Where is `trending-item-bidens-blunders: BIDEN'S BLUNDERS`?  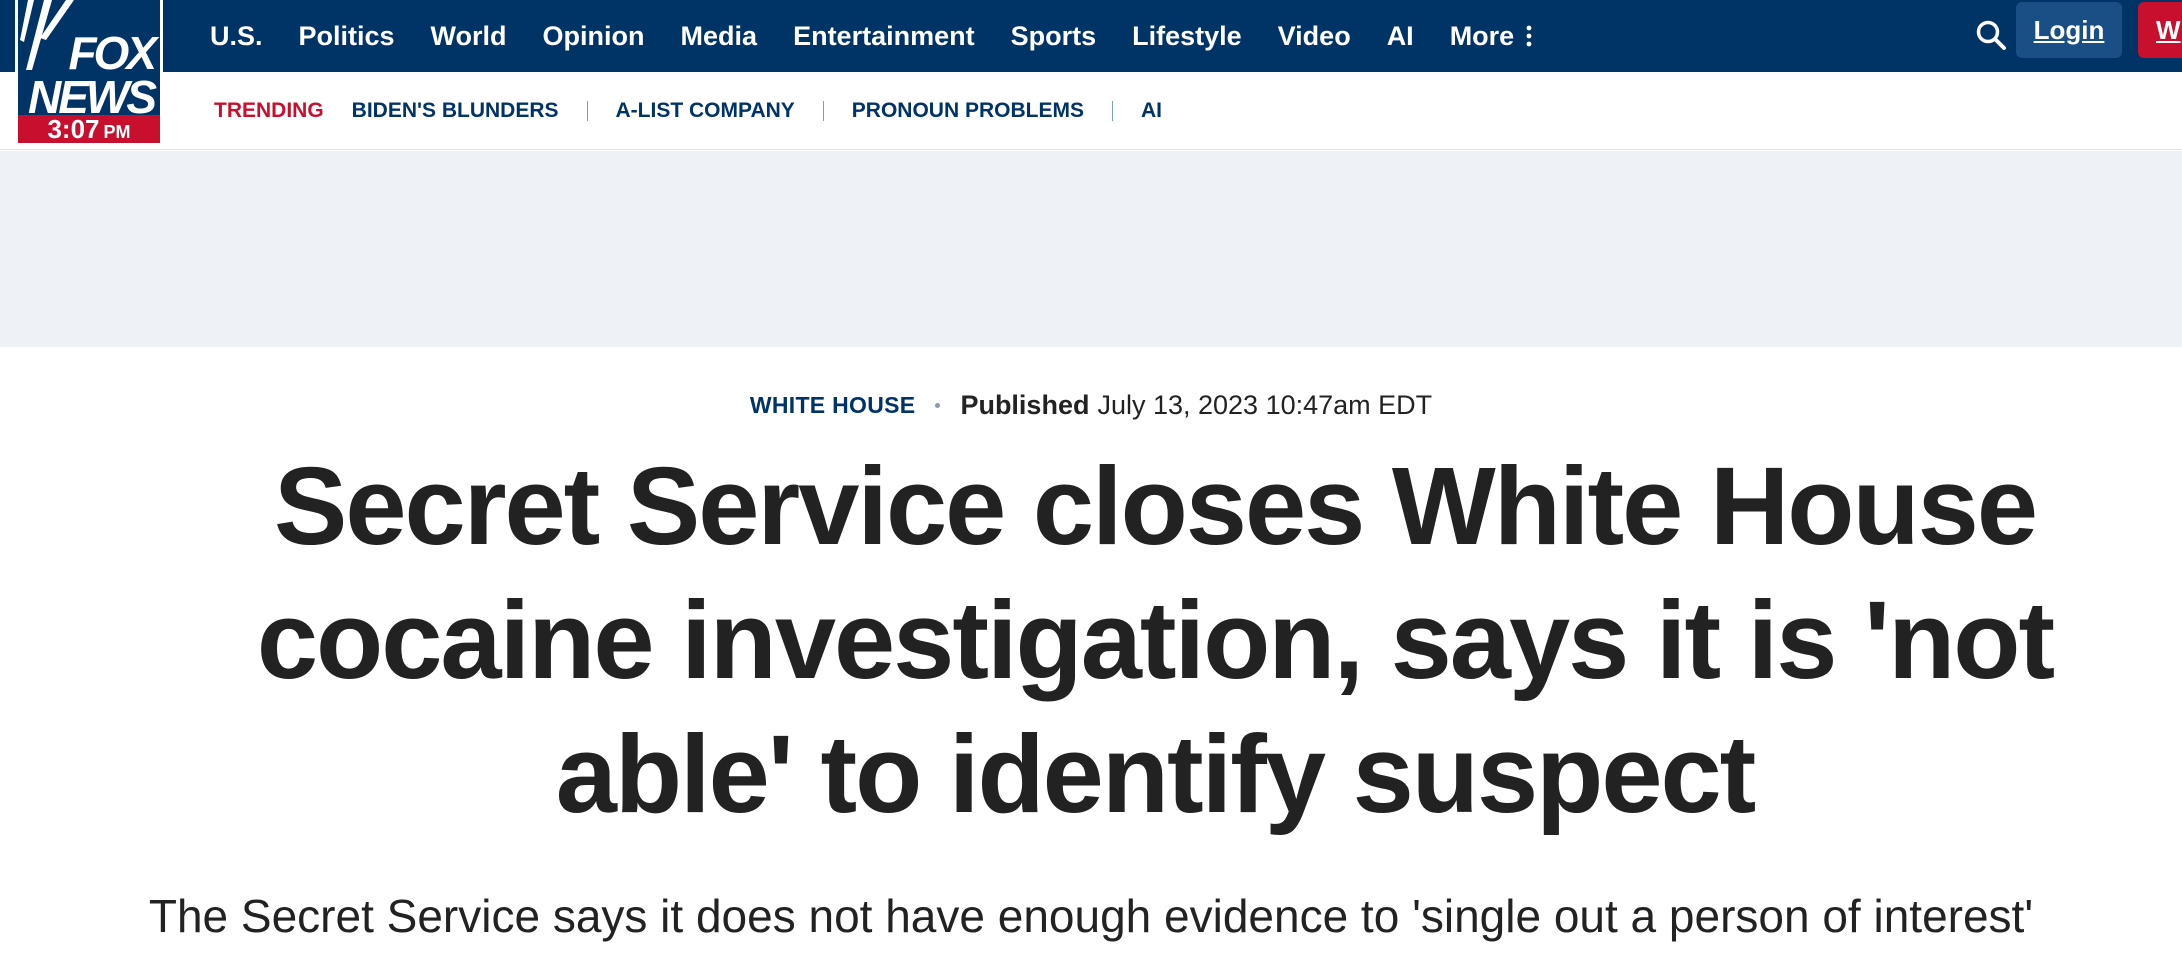 trending-item-bidens-blunders: BIDEN'S BLUNDERS is located at coordinates (455, 111).